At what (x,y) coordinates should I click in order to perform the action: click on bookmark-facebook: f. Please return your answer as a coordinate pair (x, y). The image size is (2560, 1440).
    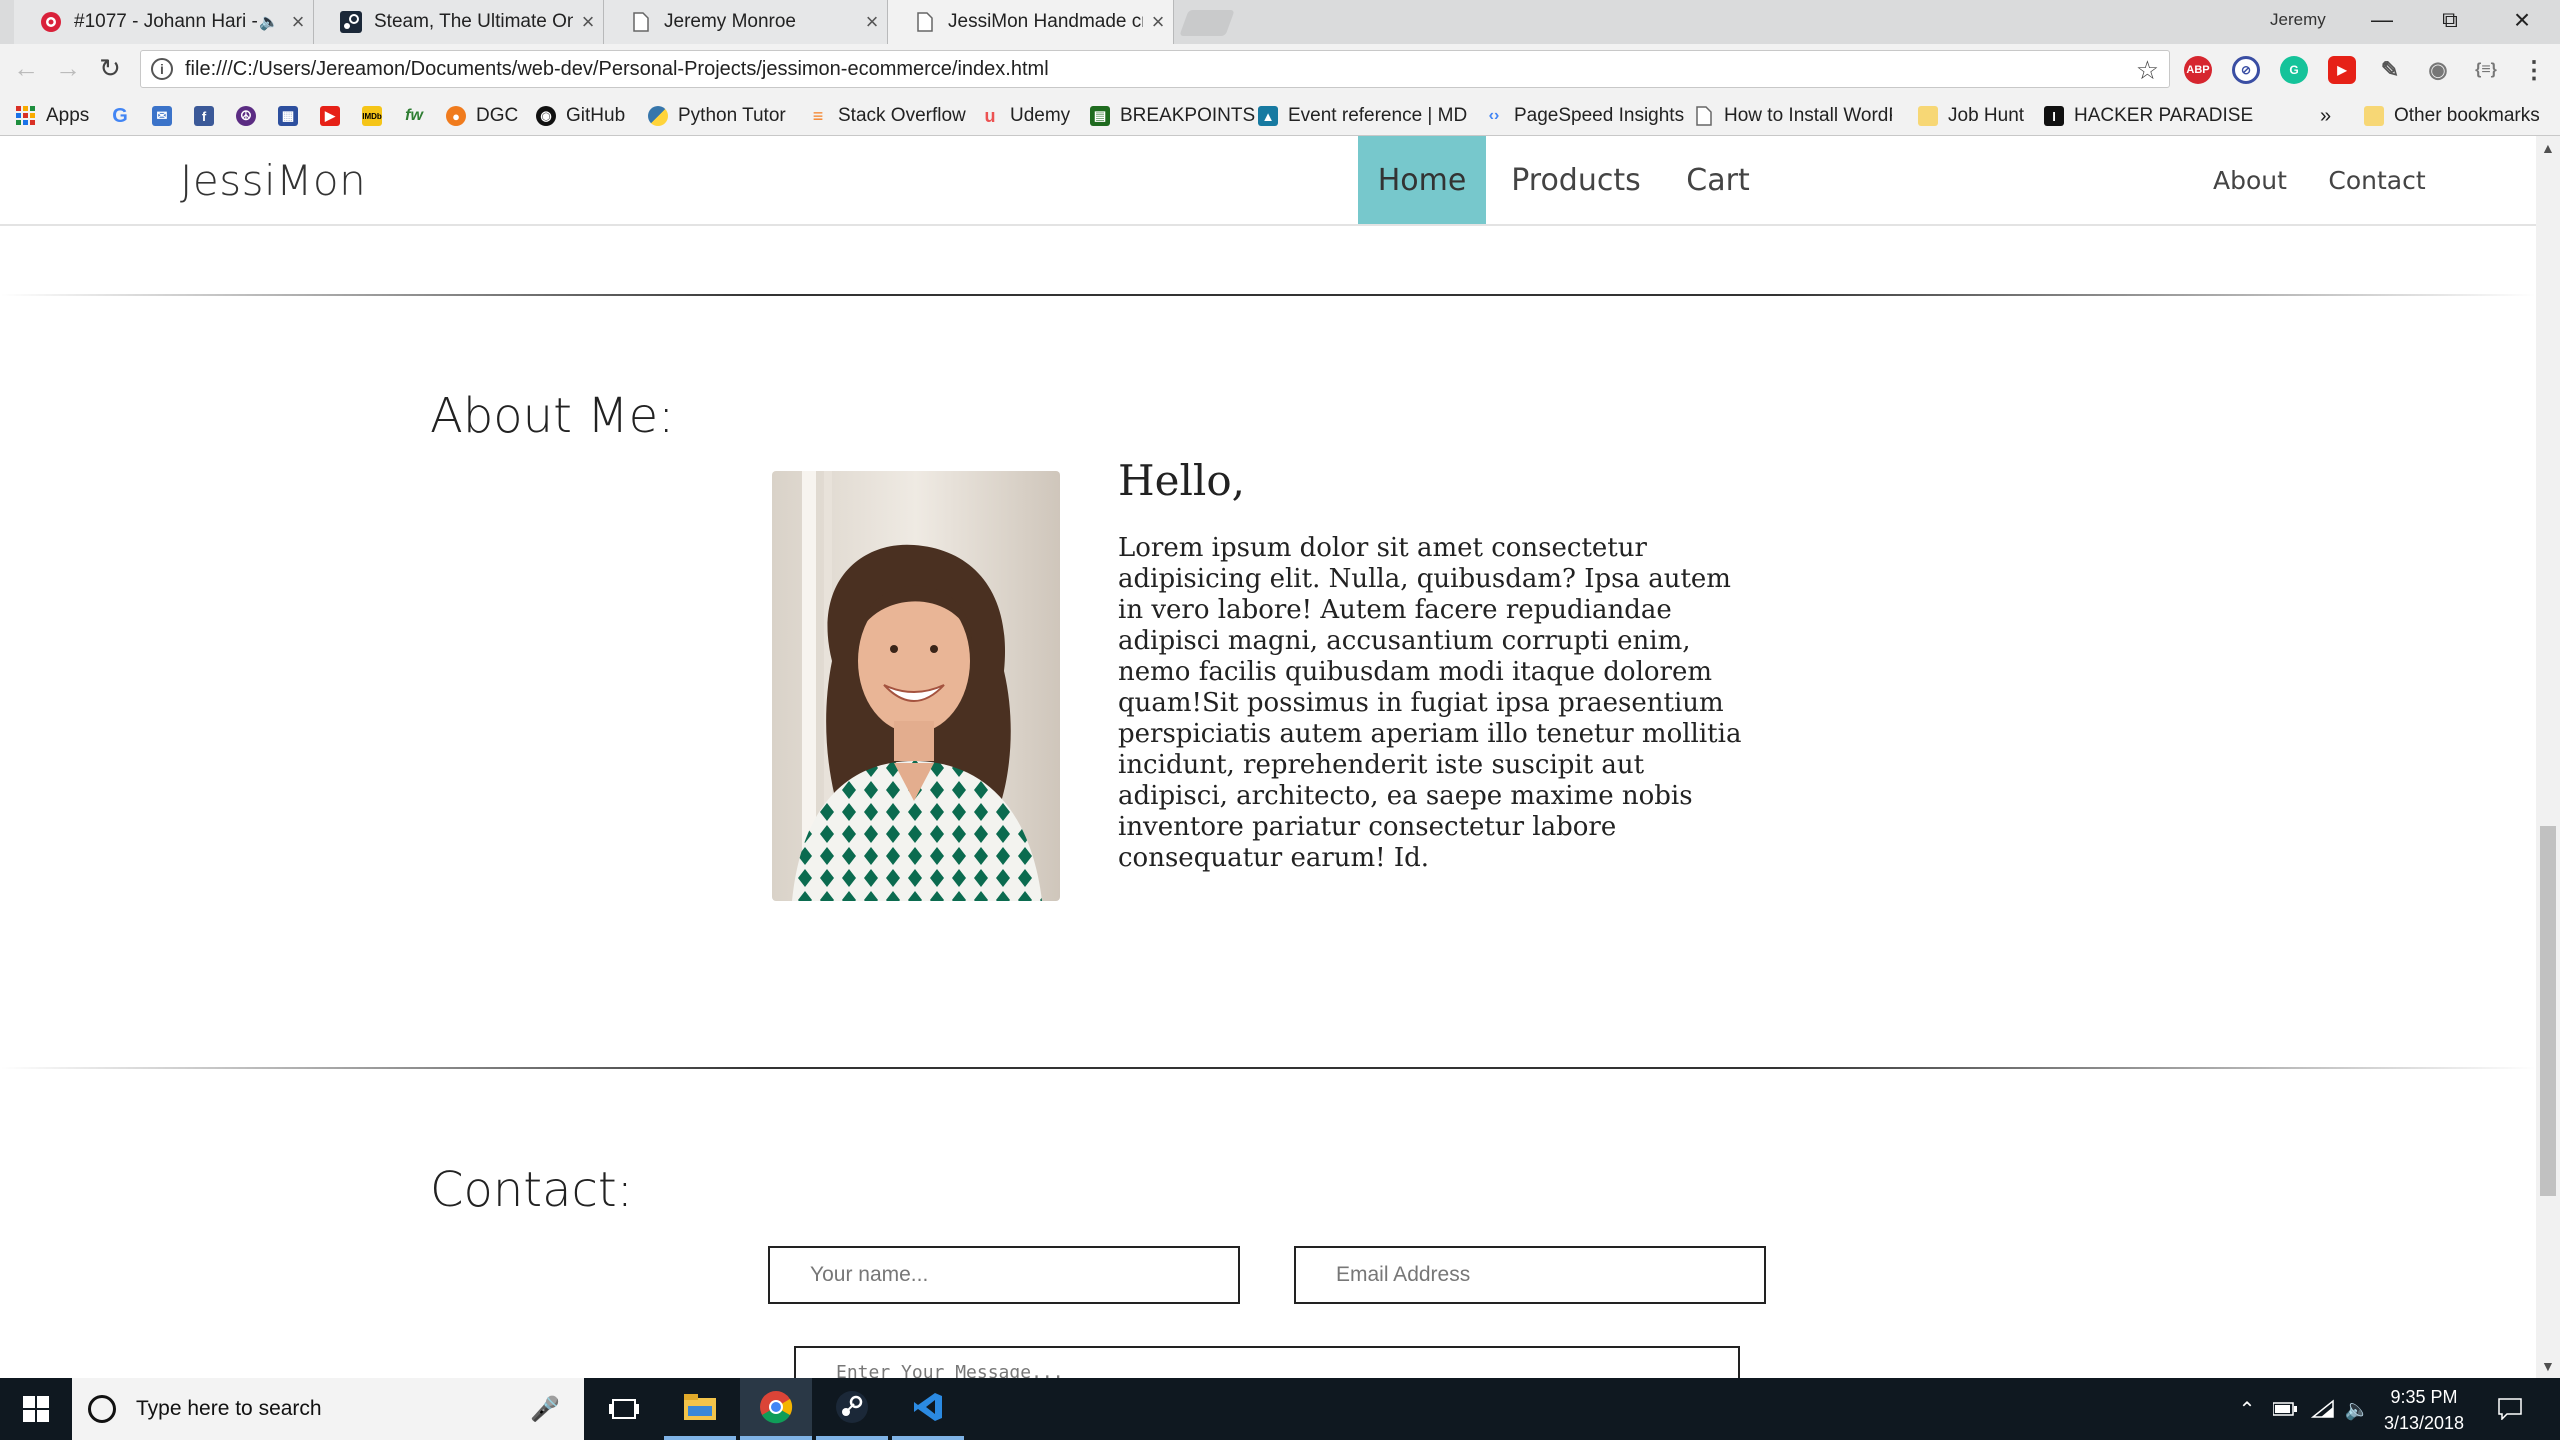
    Looking at the image, I should click on (209, 116).